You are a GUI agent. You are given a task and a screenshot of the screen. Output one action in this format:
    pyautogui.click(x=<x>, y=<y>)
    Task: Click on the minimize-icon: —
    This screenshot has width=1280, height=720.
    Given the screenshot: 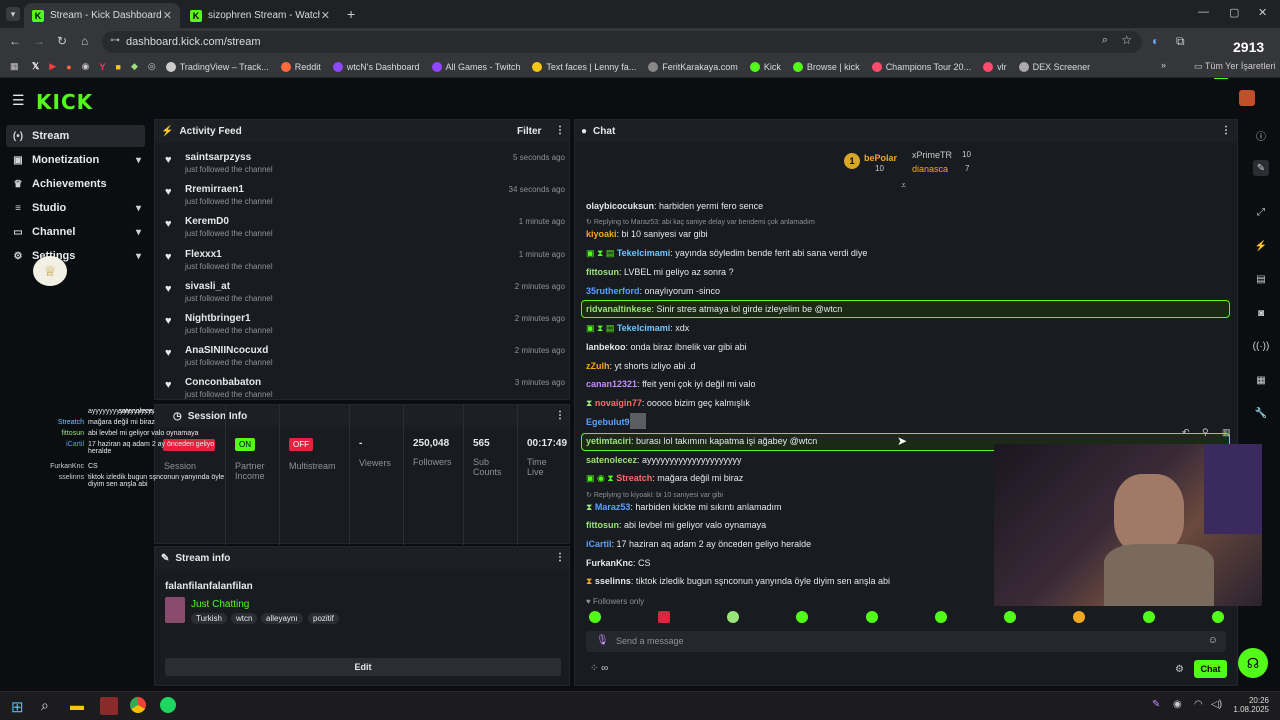 What is the action you would take?
    pyautogui.click(x=1203, y=12)
    